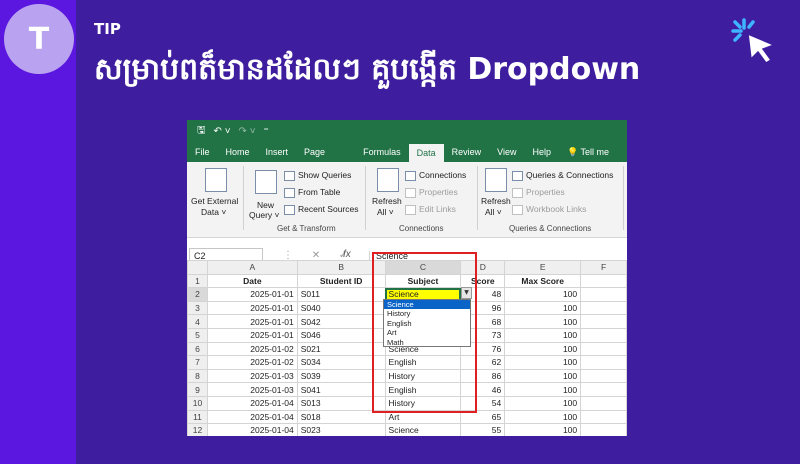 This screenshot has width=800, height=464. I want to click on show-queries-button: Show Queries, so click(317, 175).